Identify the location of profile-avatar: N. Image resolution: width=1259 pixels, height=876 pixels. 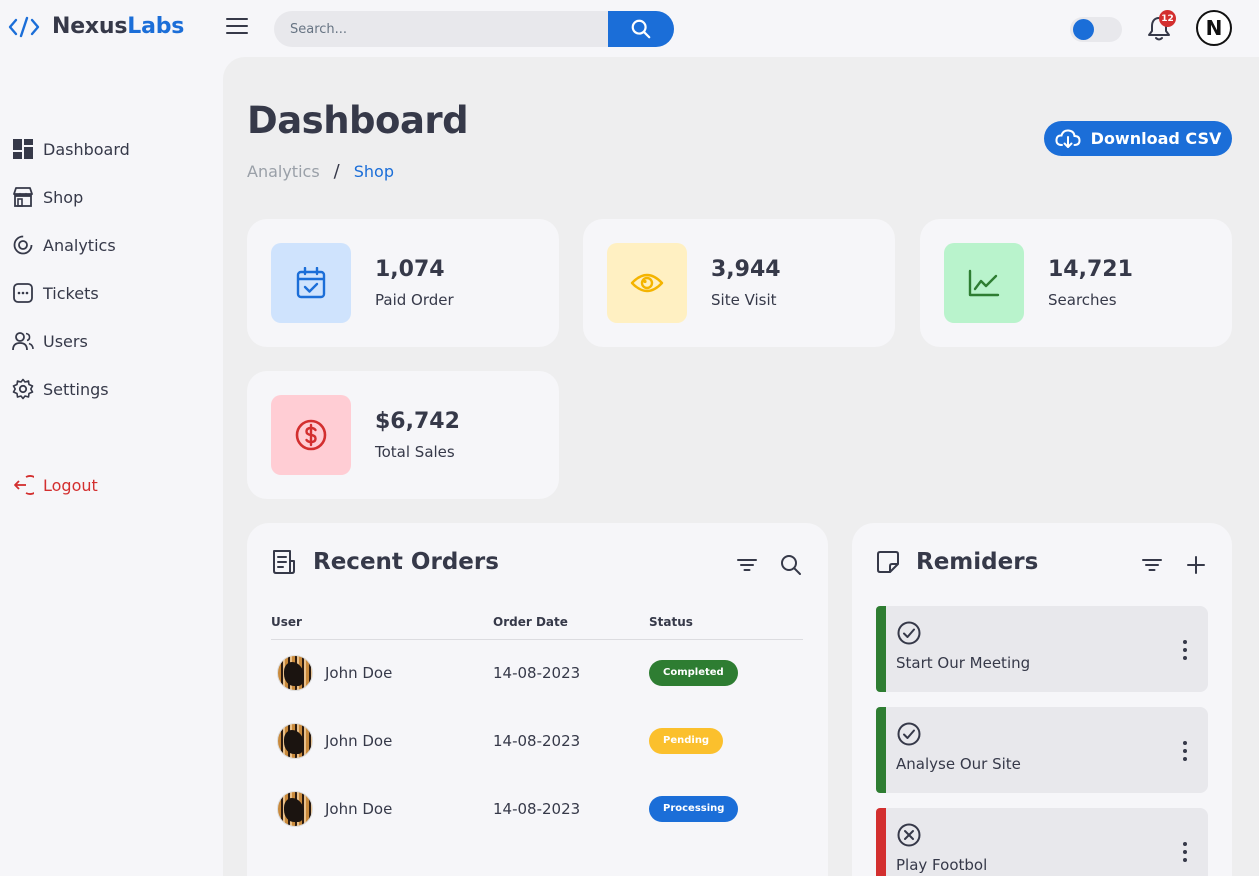
(1214, 28).